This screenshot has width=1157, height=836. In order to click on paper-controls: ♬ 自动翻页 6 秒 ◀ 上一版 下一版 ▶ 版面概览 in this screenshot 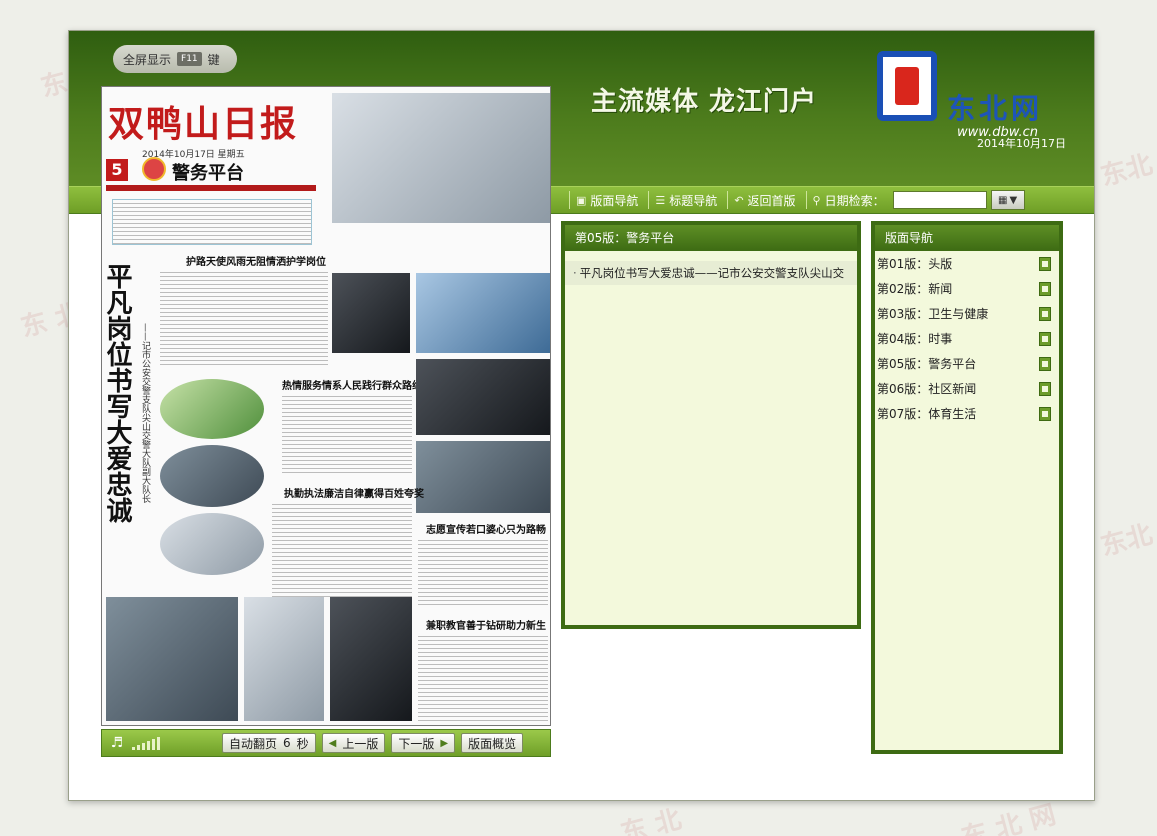, I will do `click(326, 743)`.